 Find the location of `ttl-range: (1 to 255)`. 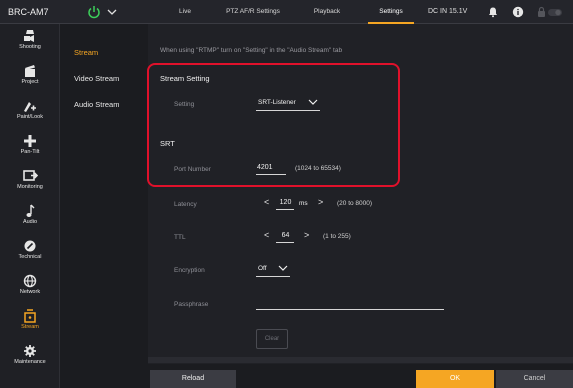

ttl-range: (1 to 255) is located at coordinates (337, 236).